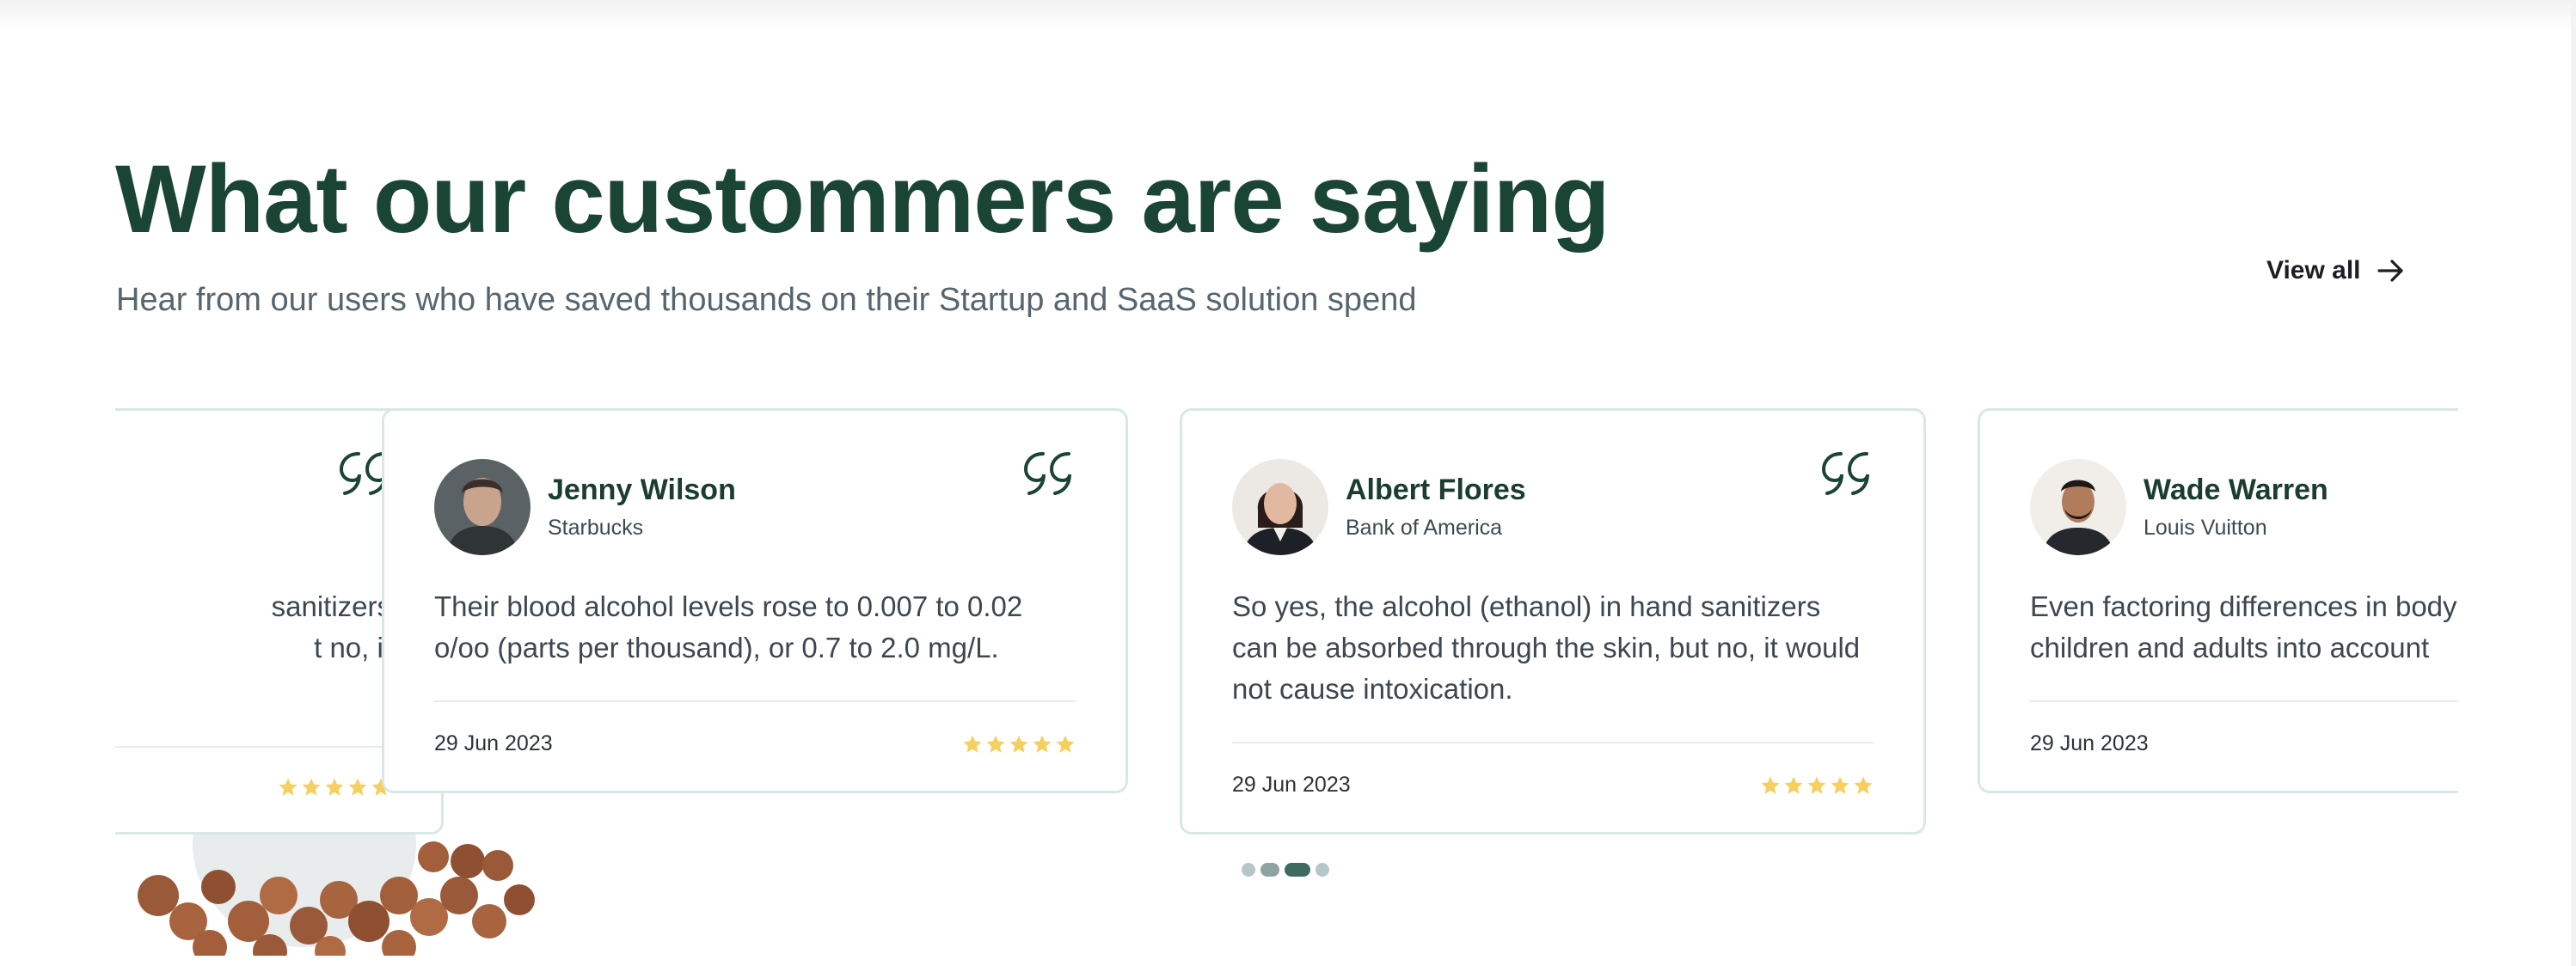 The image size is (2576, 966). I want to click on section-title: What our custommers are saying, so click(862, 199).